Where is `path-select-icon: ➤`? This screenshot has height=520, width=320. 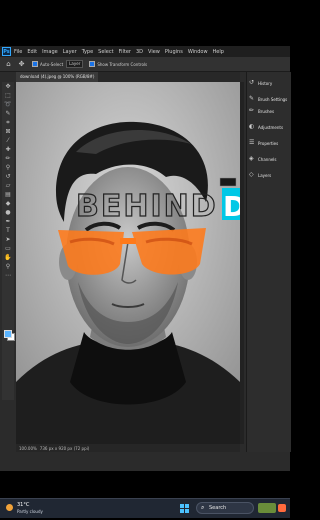
path-select-icon: ➤ is located at coordinates (8, 239).